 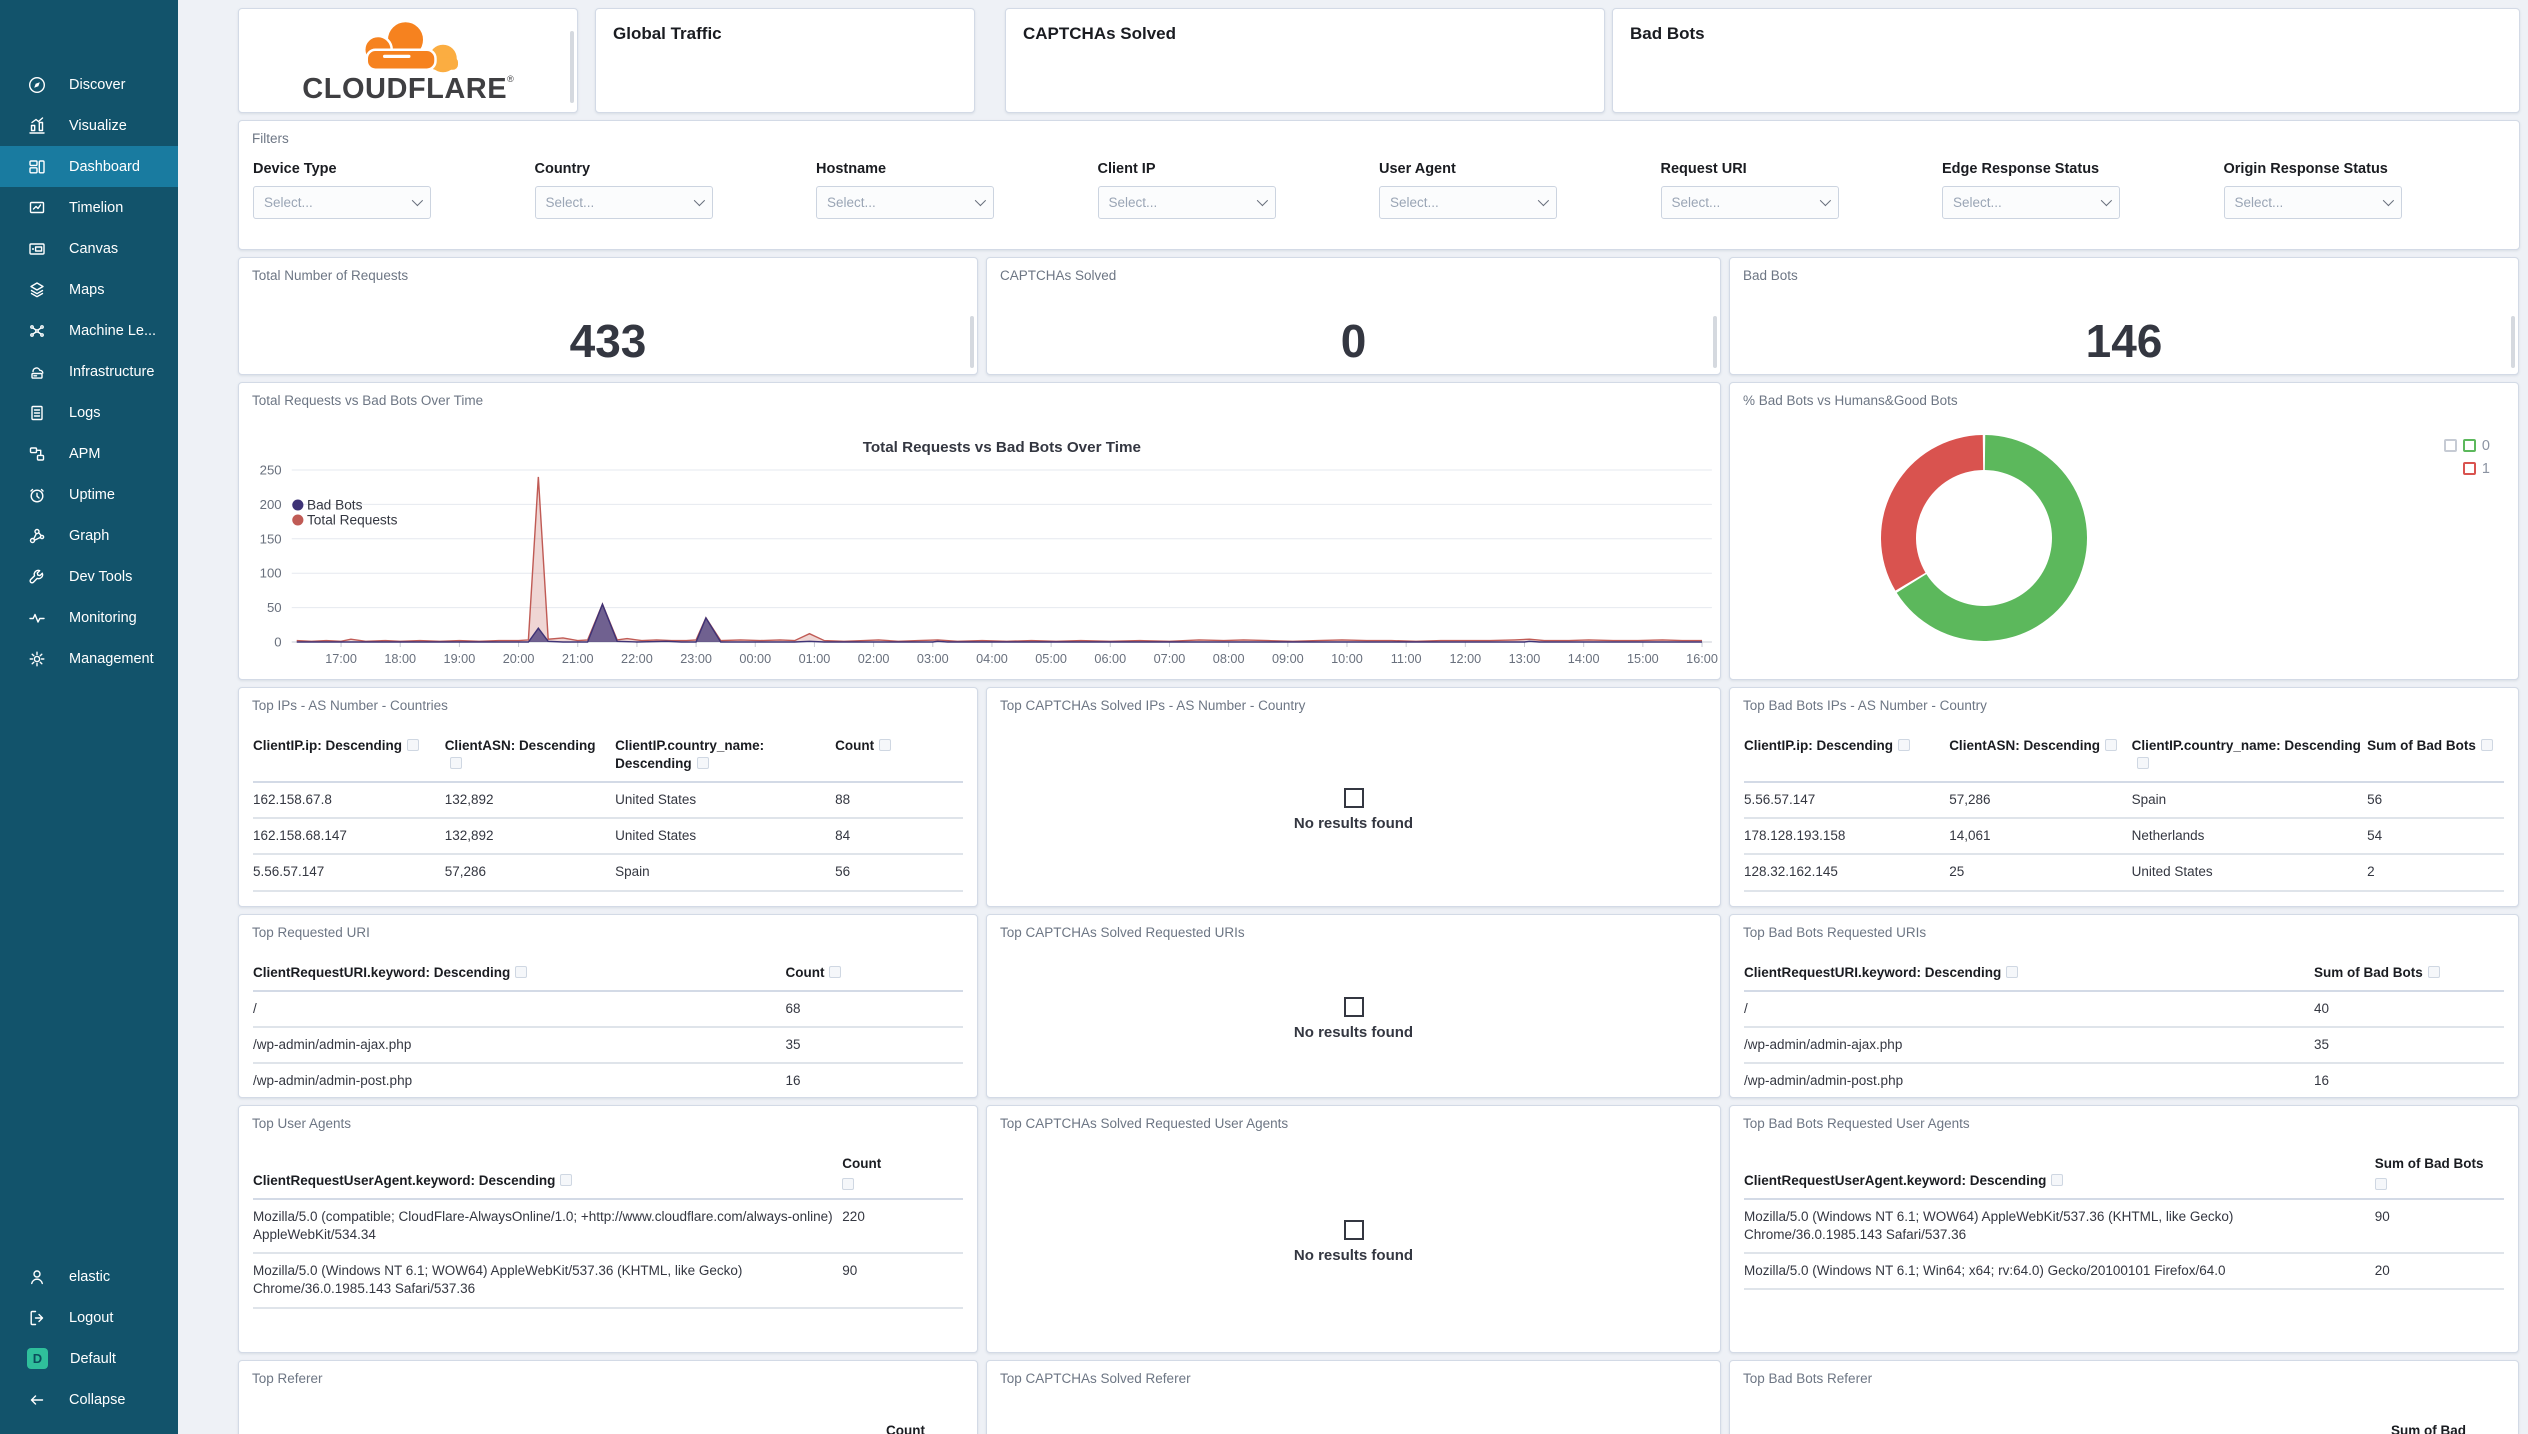 I want to click on sidebar-item-timelion: Timelion, so click(x=89, y=207).